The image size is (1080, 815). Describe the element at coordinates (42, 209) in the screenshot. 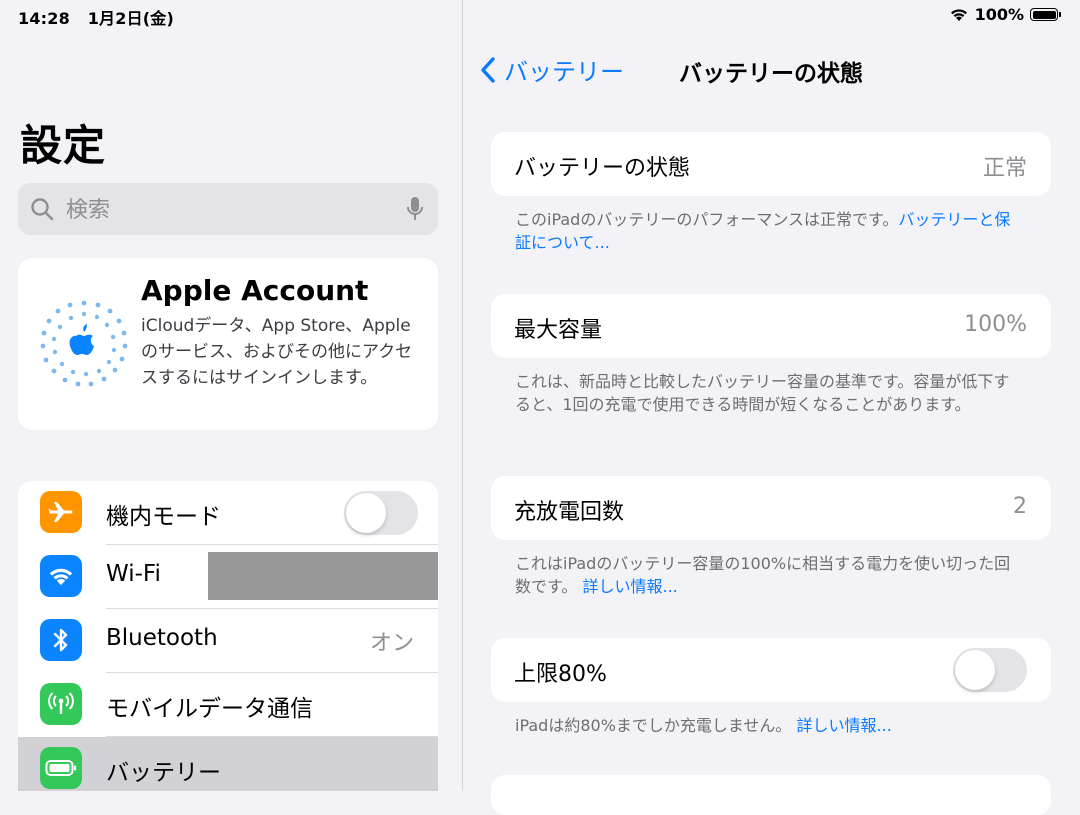

I see `search-icon` at that location.